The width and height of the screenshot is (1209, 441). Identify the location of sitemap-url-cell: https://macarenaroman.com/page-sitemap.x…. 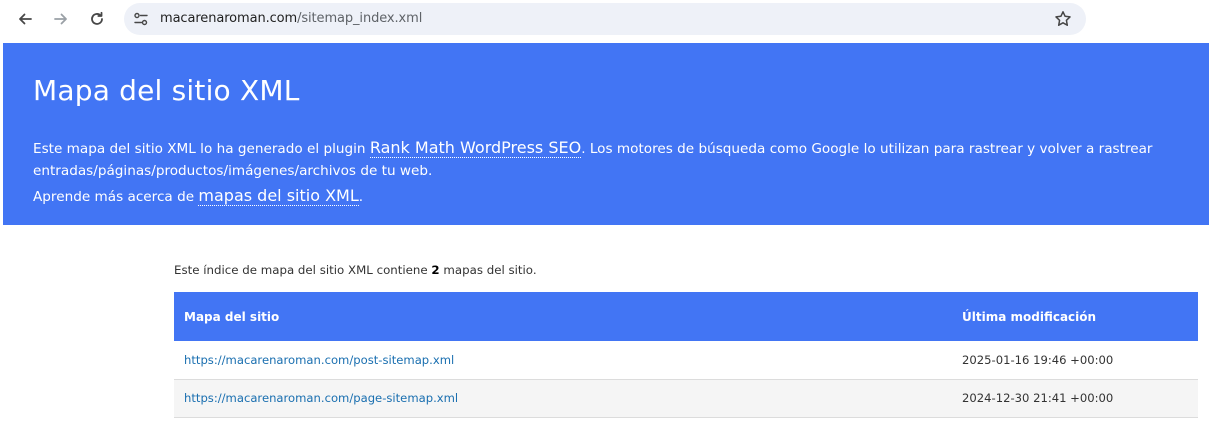
(563, 398).